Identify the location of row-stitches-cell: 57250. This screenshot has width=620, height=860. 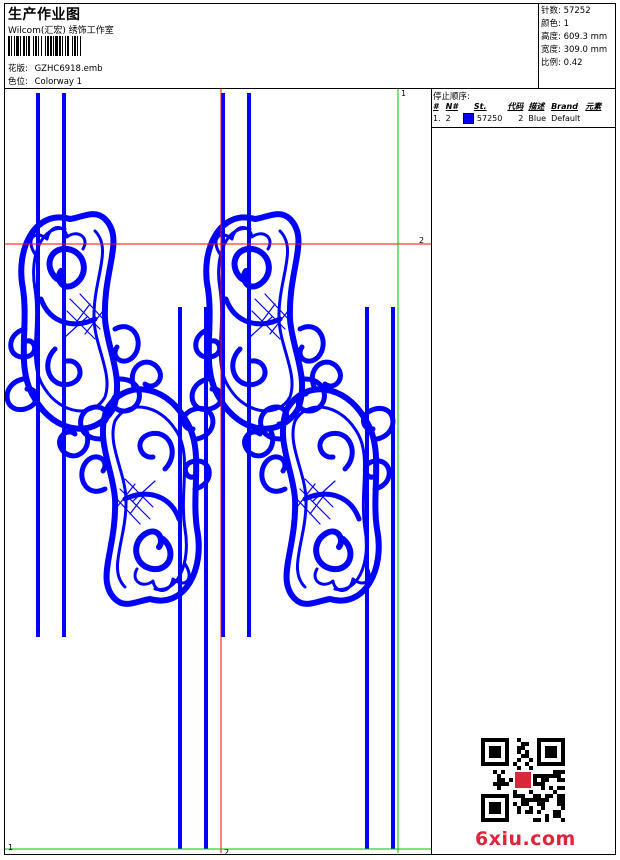
(484, 118).